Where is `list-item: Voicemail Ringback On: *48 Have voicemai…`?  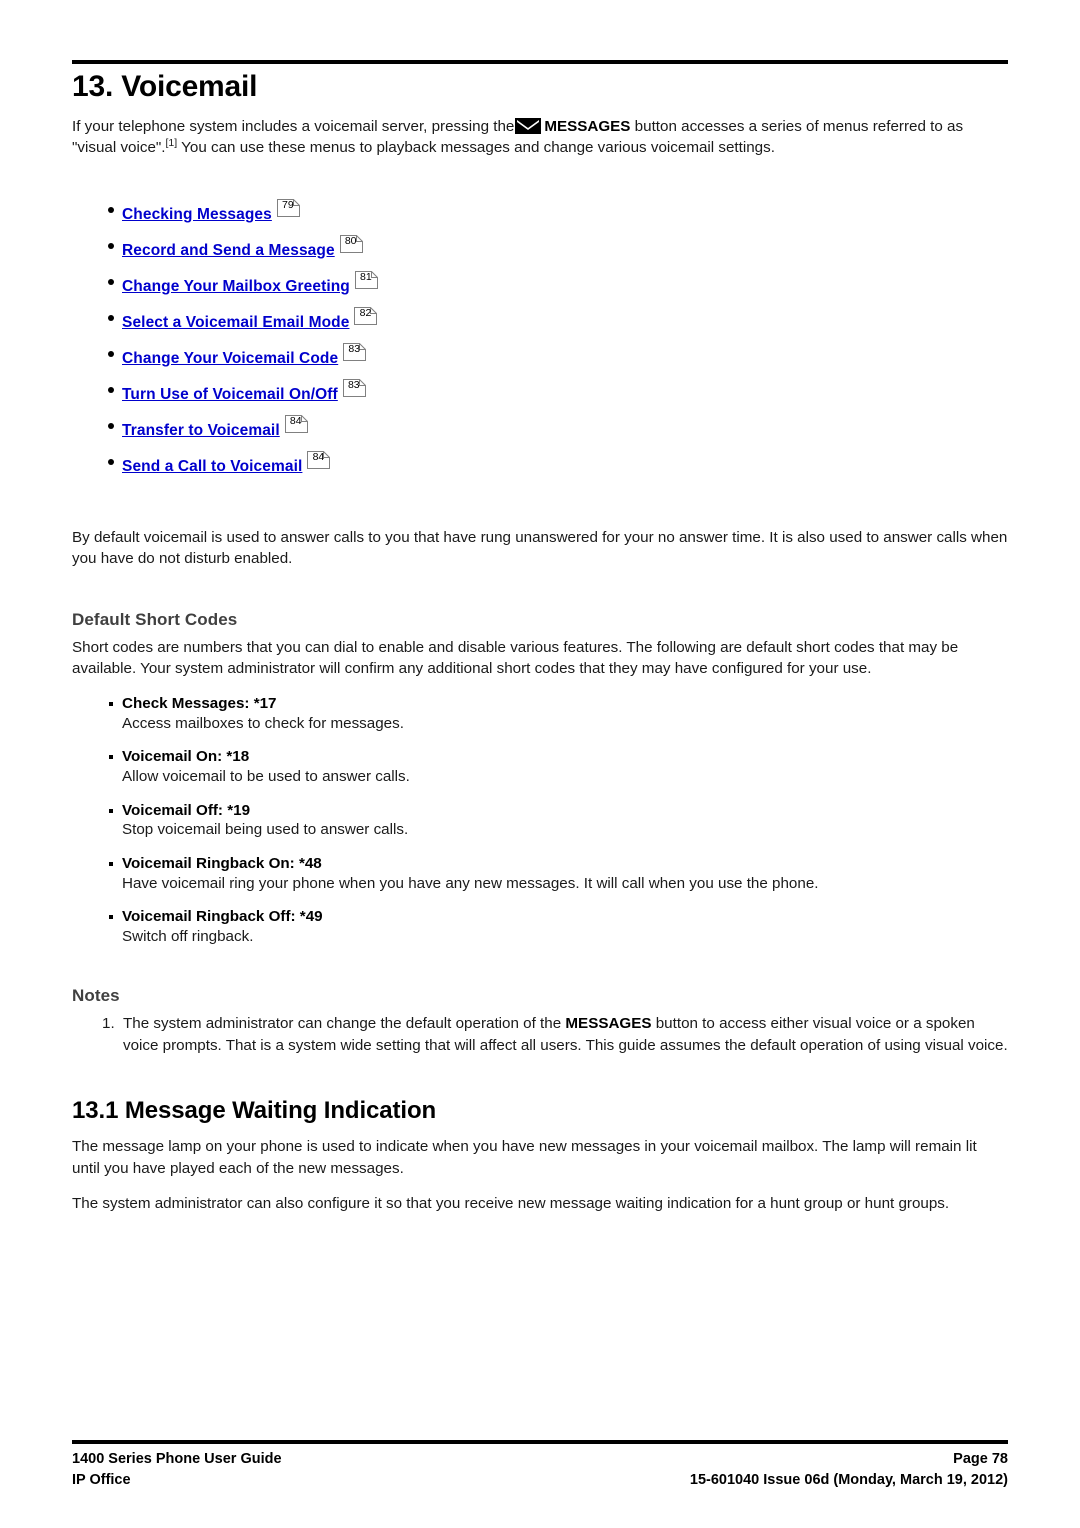
list-item: Voicemail Ringback On: *48 Have voicemai… is located at coordinates (540, 874).